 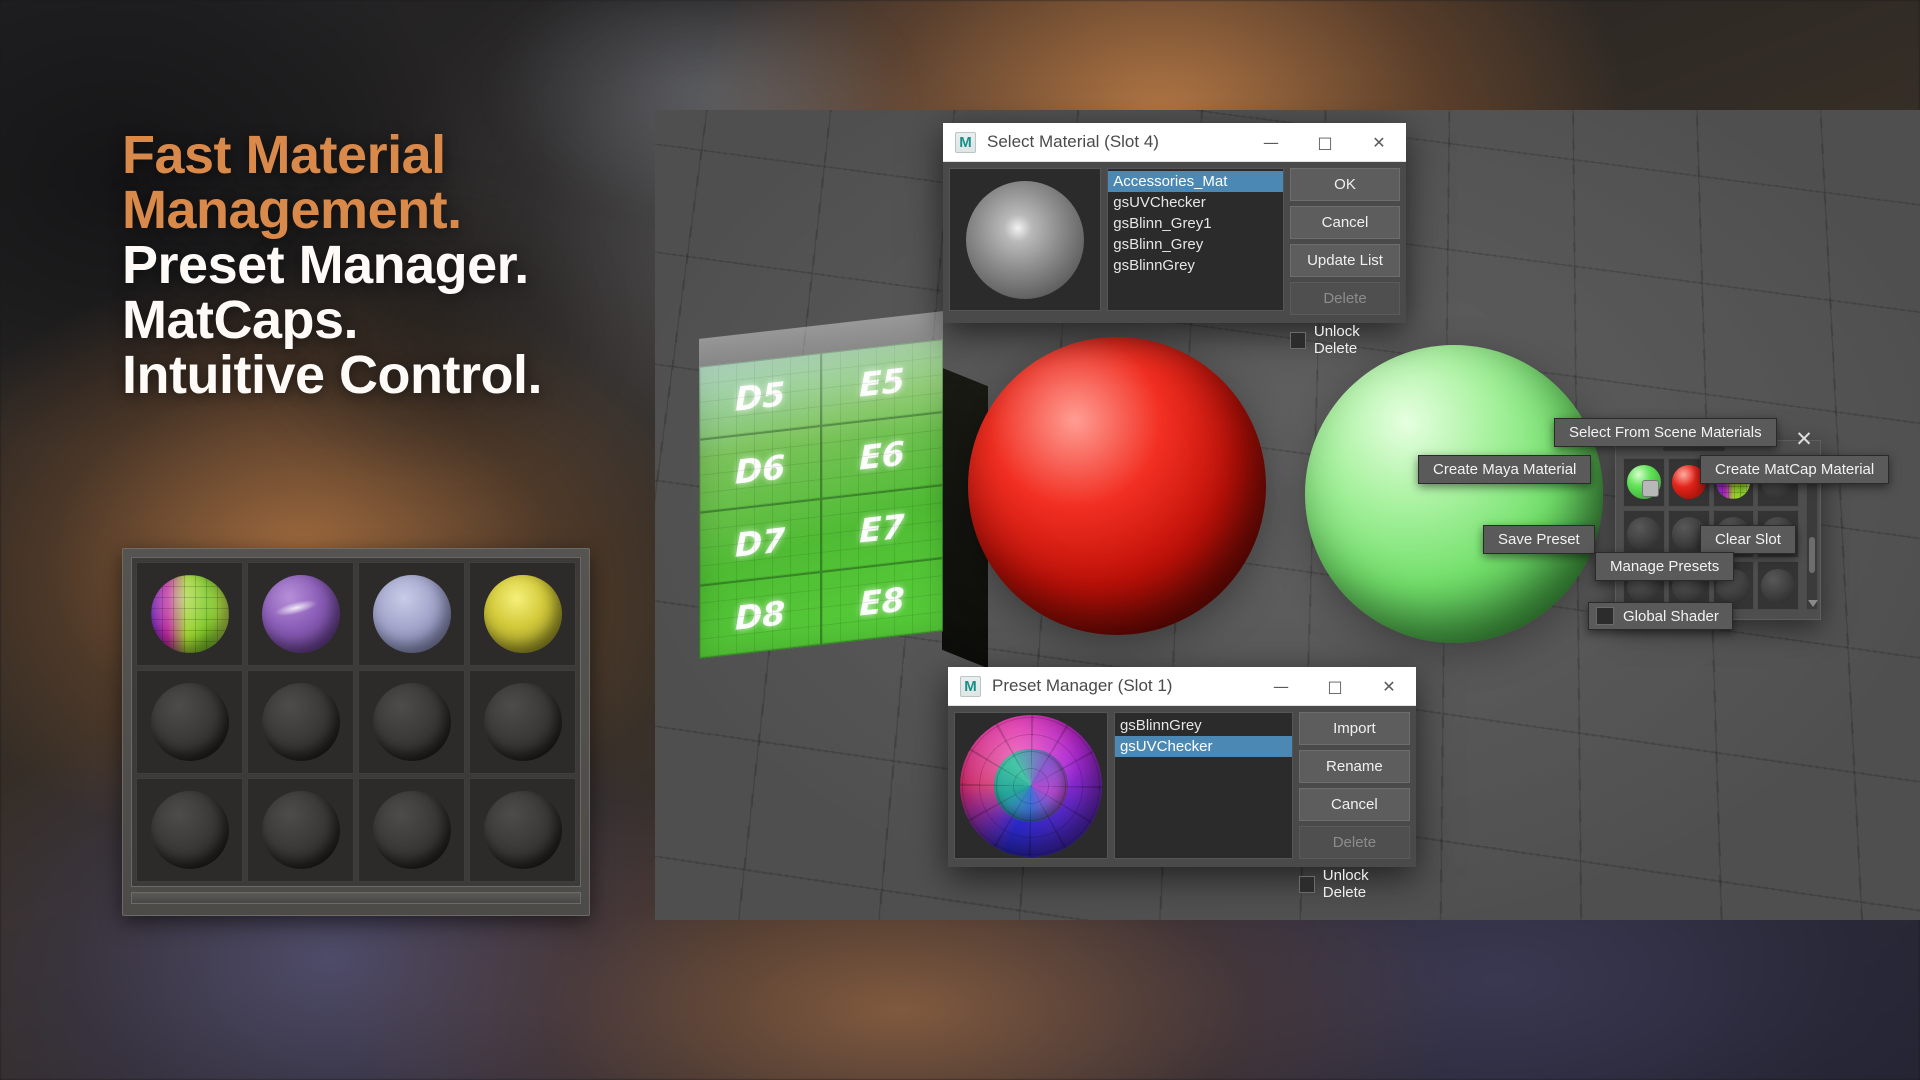 What do you see at coordinates (882, 455) in the screenshot?
I see `cube-cell: E6` at bounding box center [882, 455].